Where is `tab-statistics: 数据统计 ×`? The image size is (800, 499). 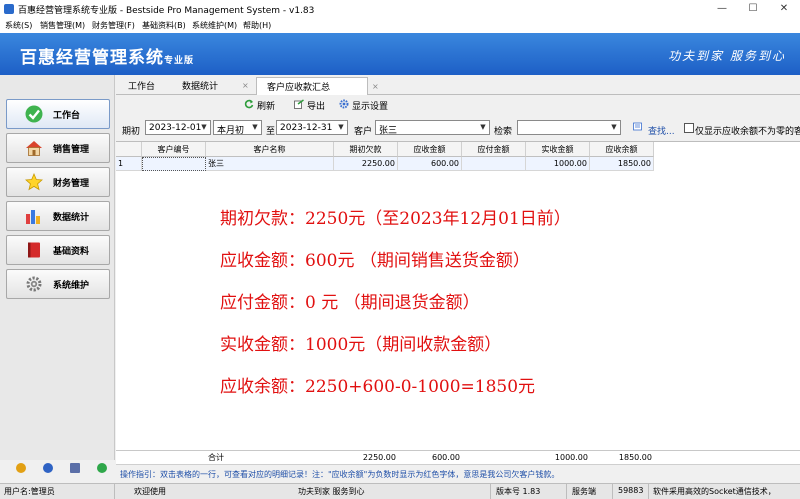
tab-statistics: 数据统计 × is located at coordinates (213, 85).